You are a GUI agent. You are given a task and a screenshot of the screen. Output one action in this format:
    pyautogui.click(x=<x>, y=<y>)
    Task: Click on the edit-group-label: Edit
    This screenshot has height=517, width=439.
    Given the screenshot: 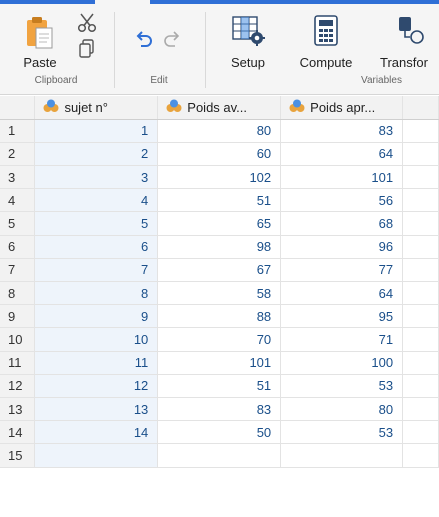 What is the action you would take?
    pyautogui.click(x=159, y=80)
    